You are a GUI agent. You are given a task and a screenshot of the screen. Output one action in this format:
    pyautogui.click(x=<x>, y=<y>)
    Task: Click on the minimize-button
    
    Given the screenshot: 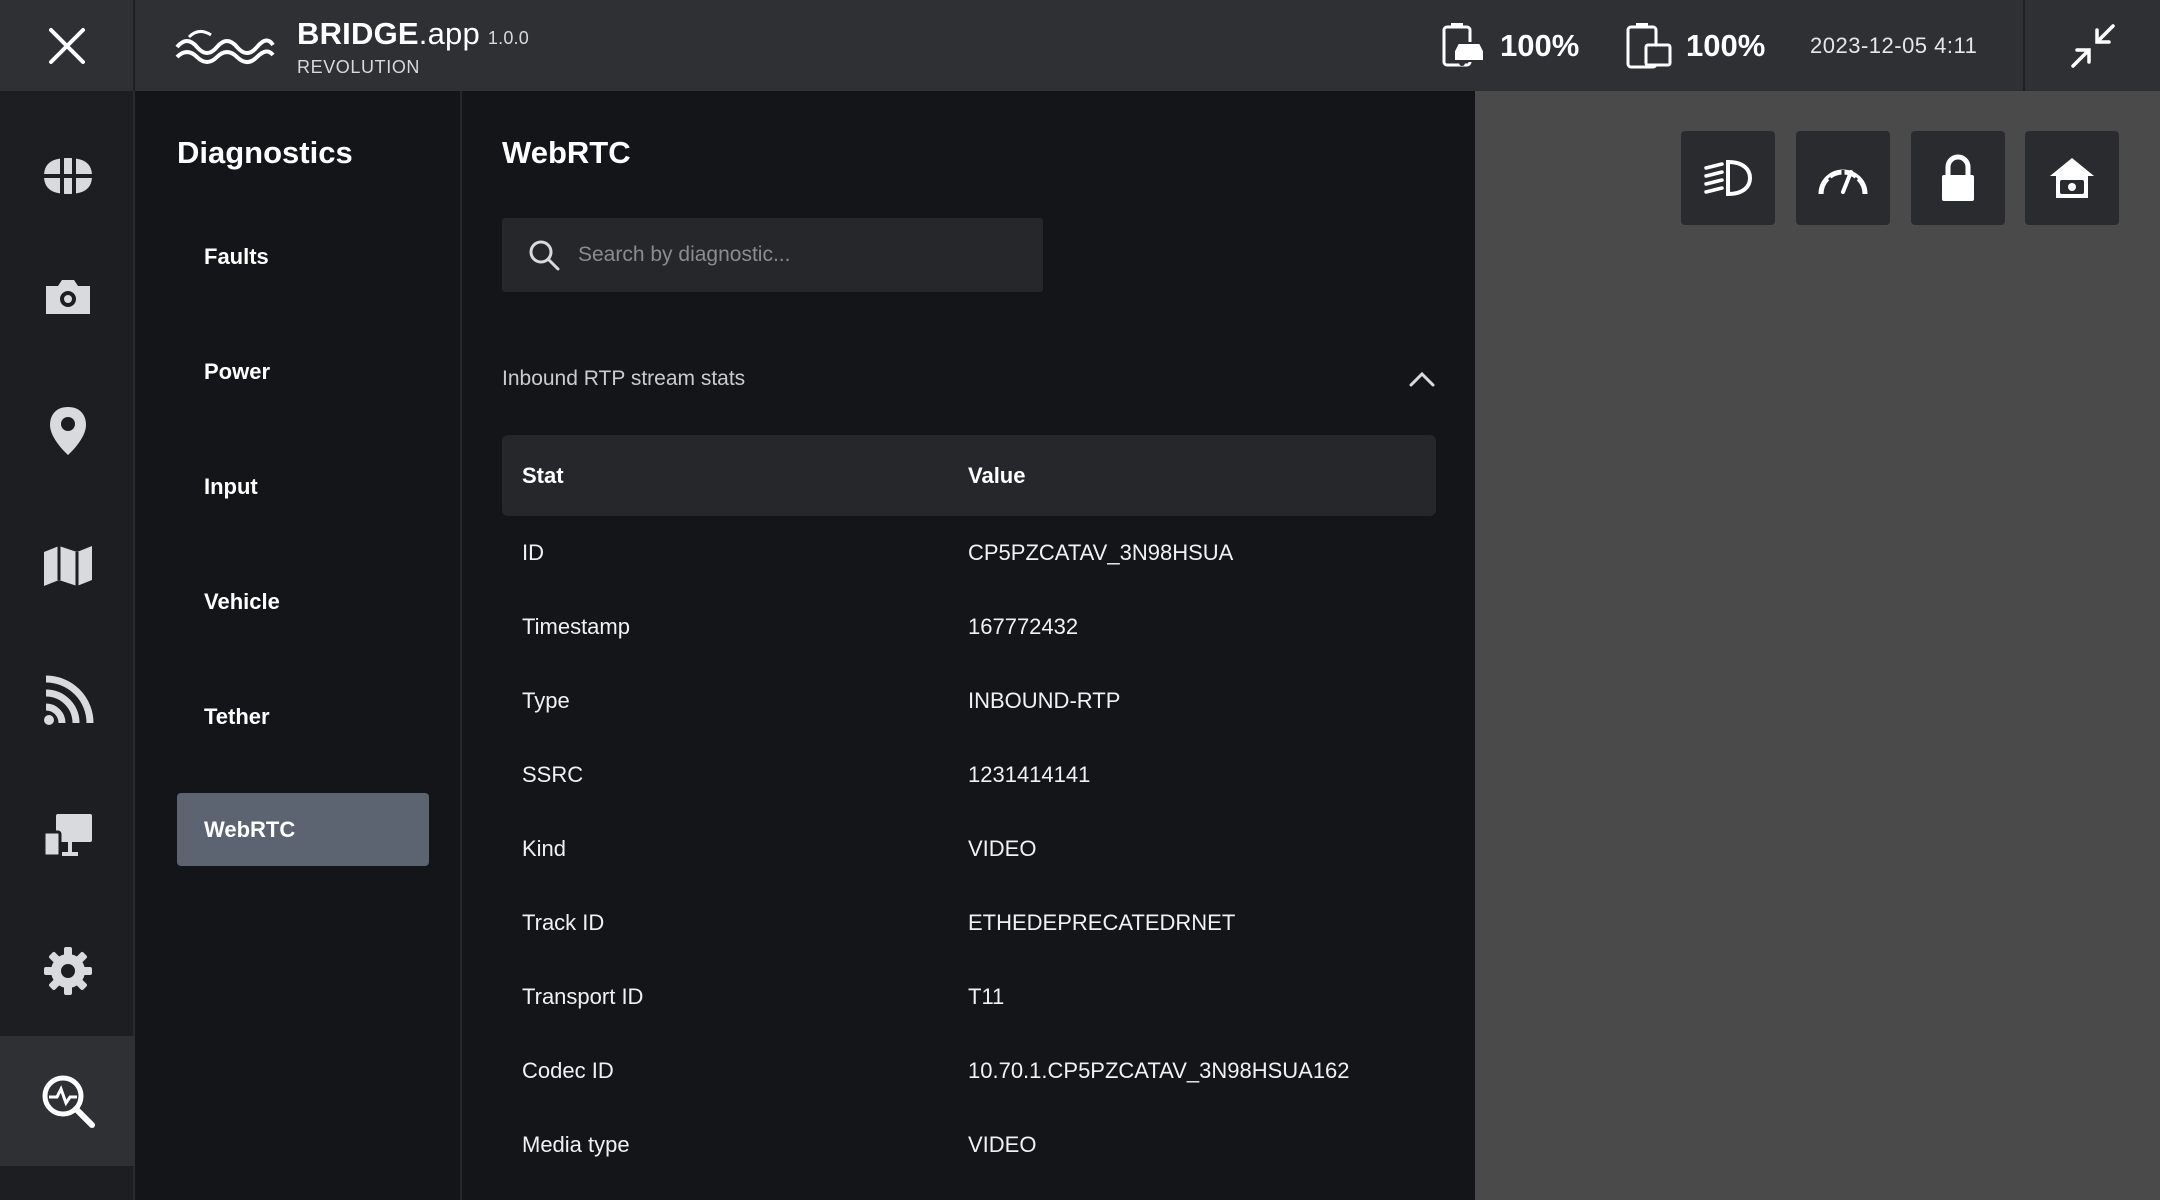 What is the action you would take?
    pyautogui.click(x=2091, y=45)
    